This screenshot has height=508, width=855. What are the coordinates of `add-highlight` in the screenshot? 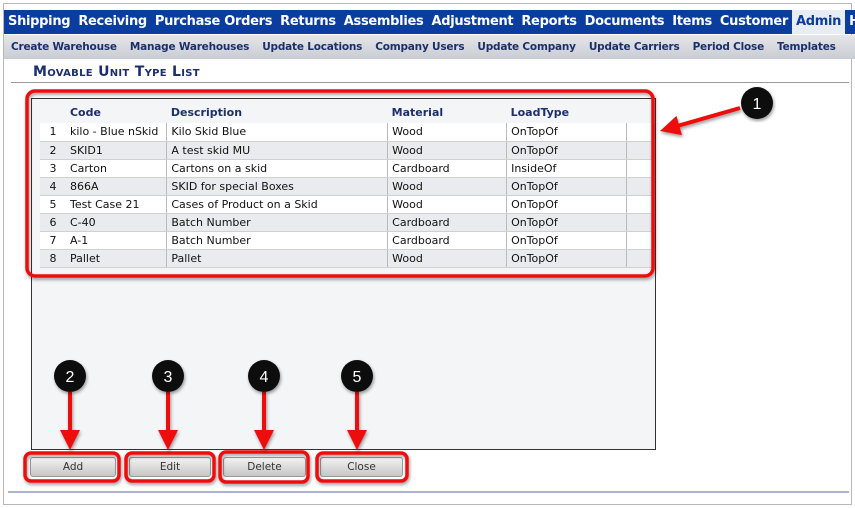 It's located at (72, 467).